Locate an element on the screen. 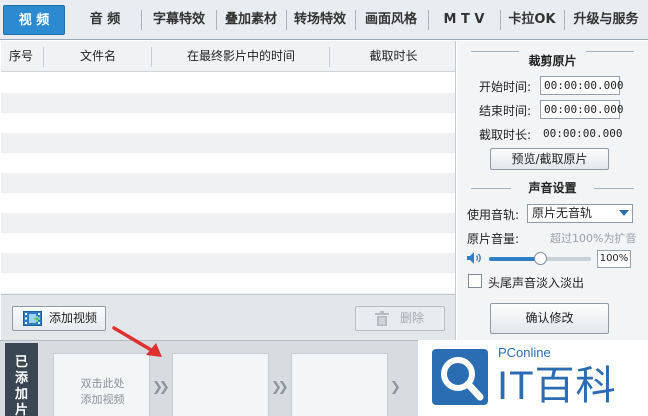 The height and width of the screenshot is (416, 648). clip-slot: 双击此处 添加视频 is located at coordinates (101, 384).